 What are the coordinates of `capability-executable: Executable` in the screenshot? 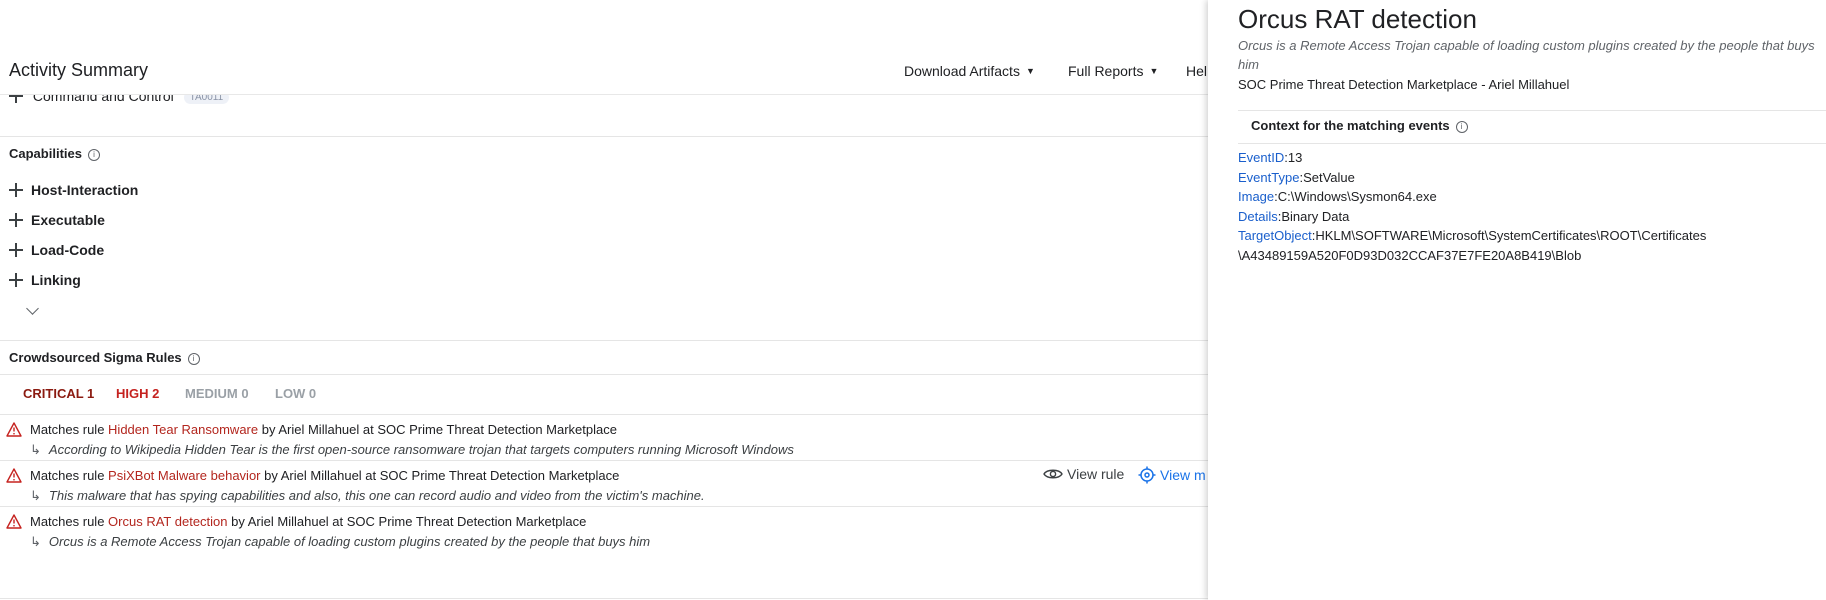 It's located at (57, 220).